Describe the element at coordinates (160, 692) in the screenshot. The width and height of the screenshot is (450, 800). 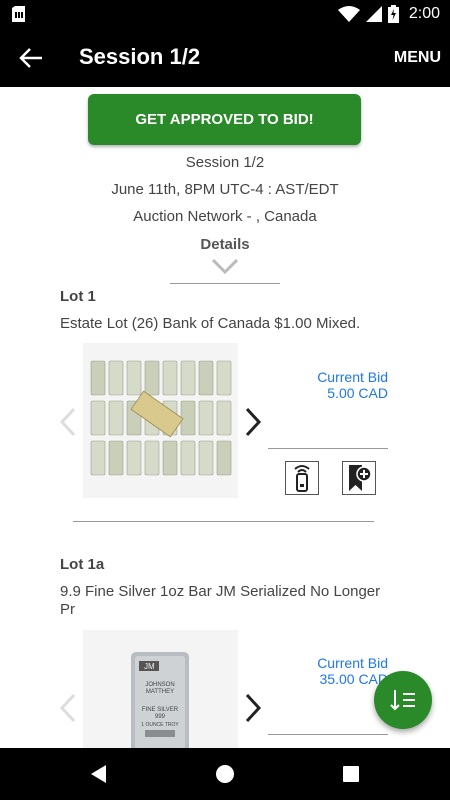
I see `bar-brand-line2: MATTHEY` at that location.